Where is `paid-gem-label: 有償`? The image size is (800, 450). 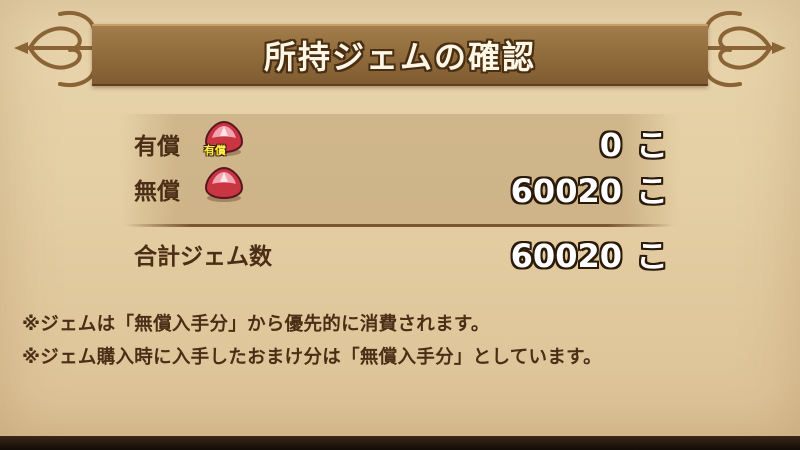 paid-gem-label: 有償 is located at coordinates (157, 147).